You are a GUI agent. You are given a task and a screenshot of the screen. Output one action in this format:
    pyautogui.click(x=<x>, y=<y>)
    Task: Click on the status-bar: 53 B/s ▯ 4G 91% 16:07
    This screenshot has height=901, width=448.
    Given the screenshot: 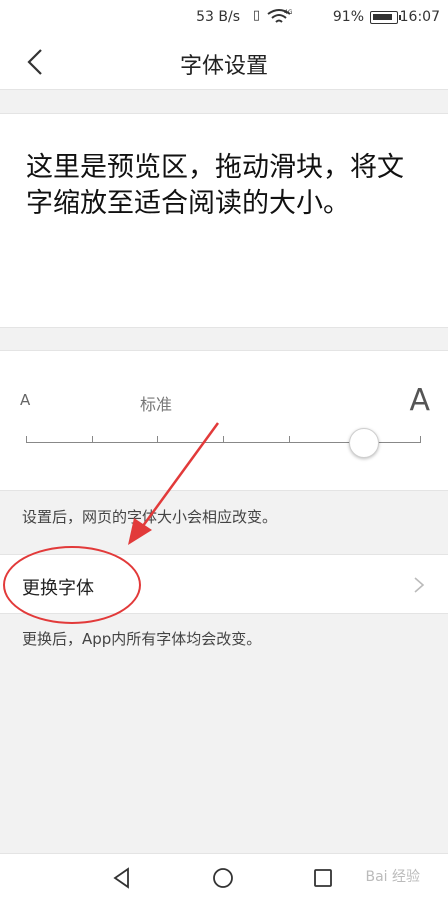 What is the action you would take?
    pyautogui.click(x=224, y=17)
    